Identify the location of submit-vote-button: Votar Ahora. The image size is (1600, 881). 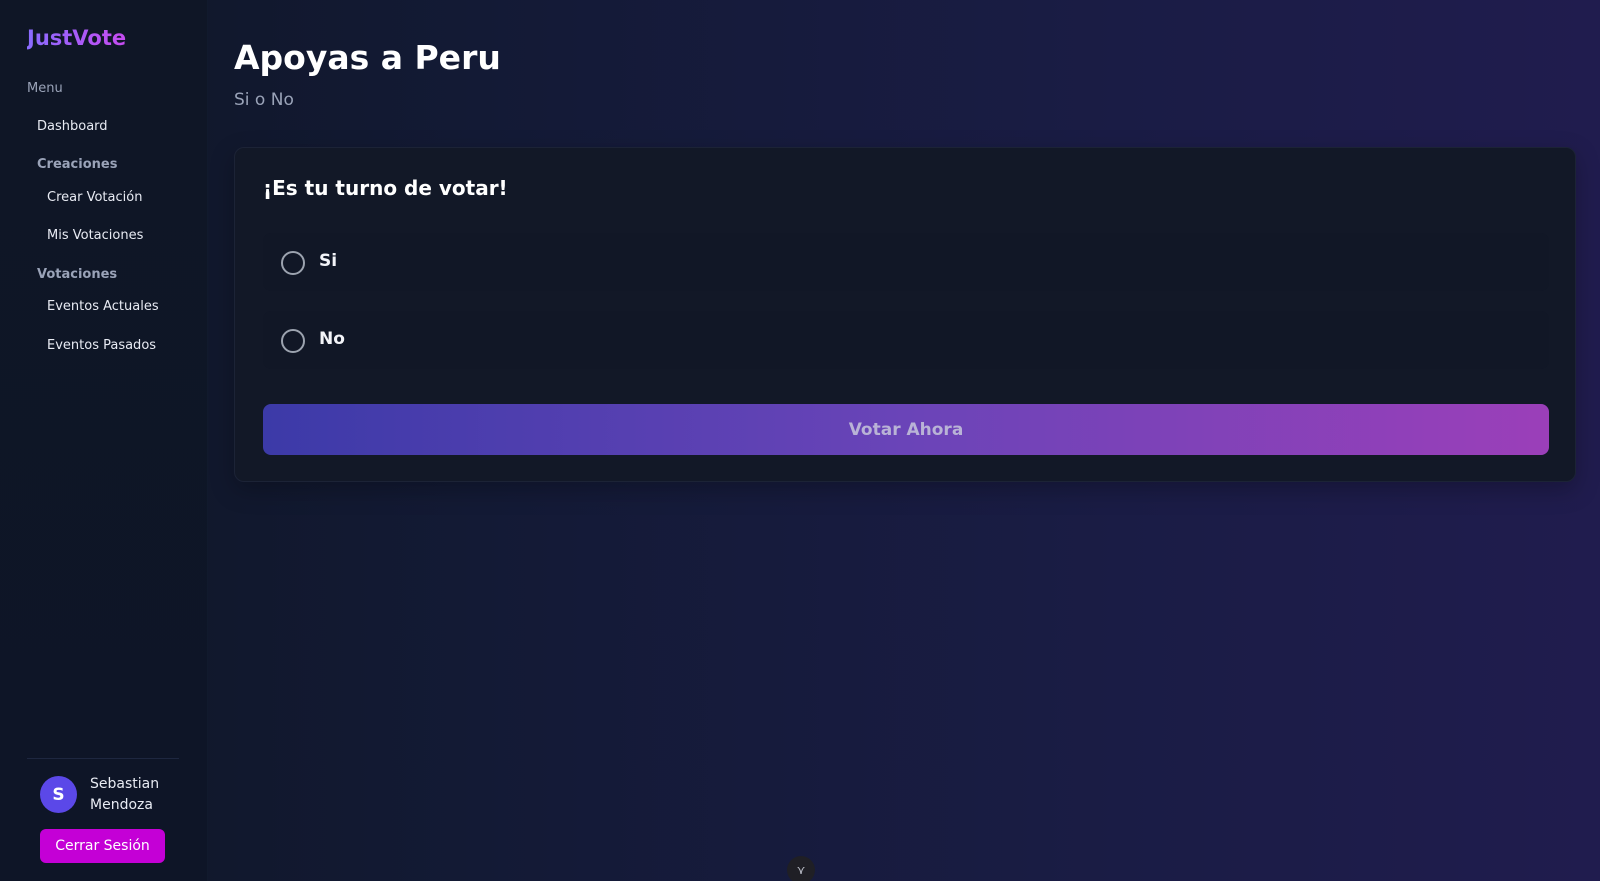
(906, 429).